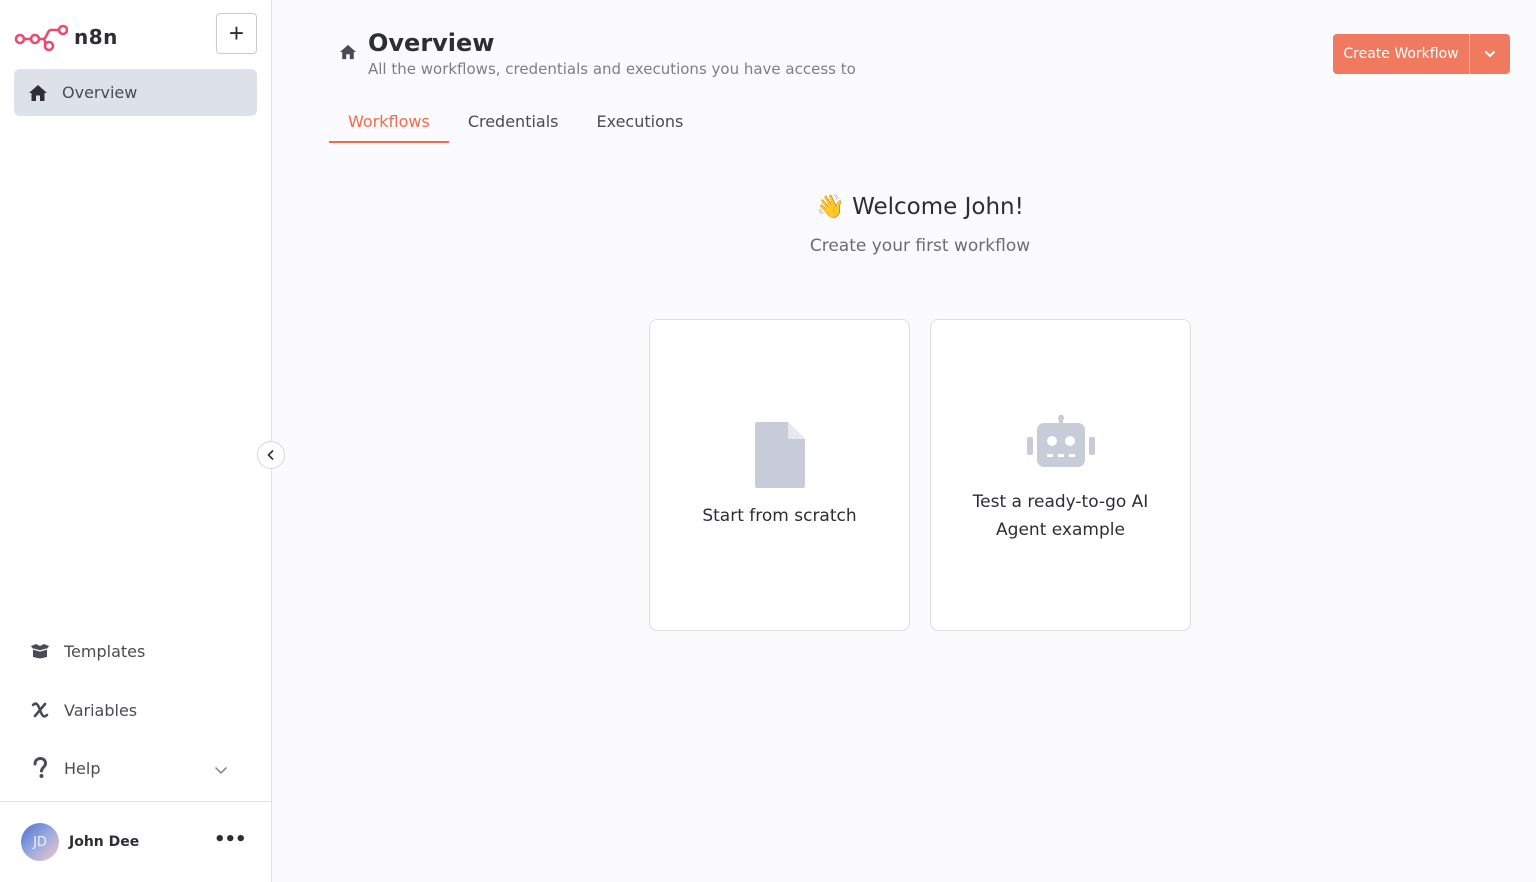  I want to click on box-icon, so click(40, 651).